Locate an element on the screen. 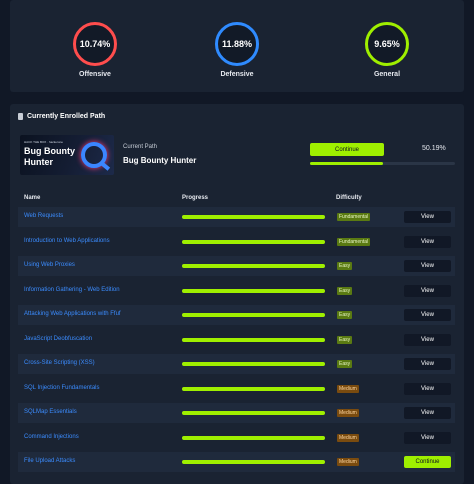  path-name: Bug Bounty Hunter is located at coordinates (160, 160).